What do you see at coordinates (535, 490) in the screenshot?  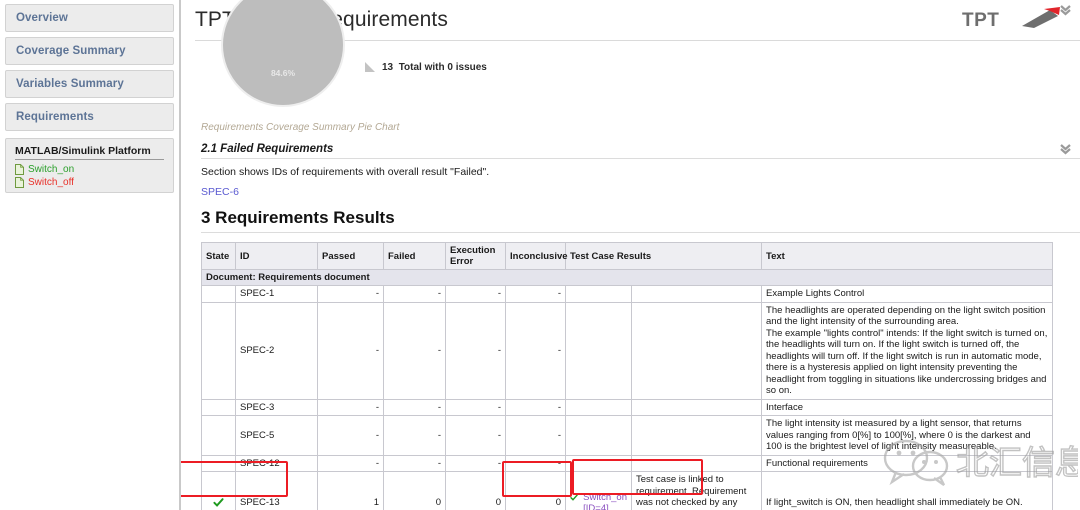 I see `cell-inconclusive: 0` at bounding box center [535, 490].